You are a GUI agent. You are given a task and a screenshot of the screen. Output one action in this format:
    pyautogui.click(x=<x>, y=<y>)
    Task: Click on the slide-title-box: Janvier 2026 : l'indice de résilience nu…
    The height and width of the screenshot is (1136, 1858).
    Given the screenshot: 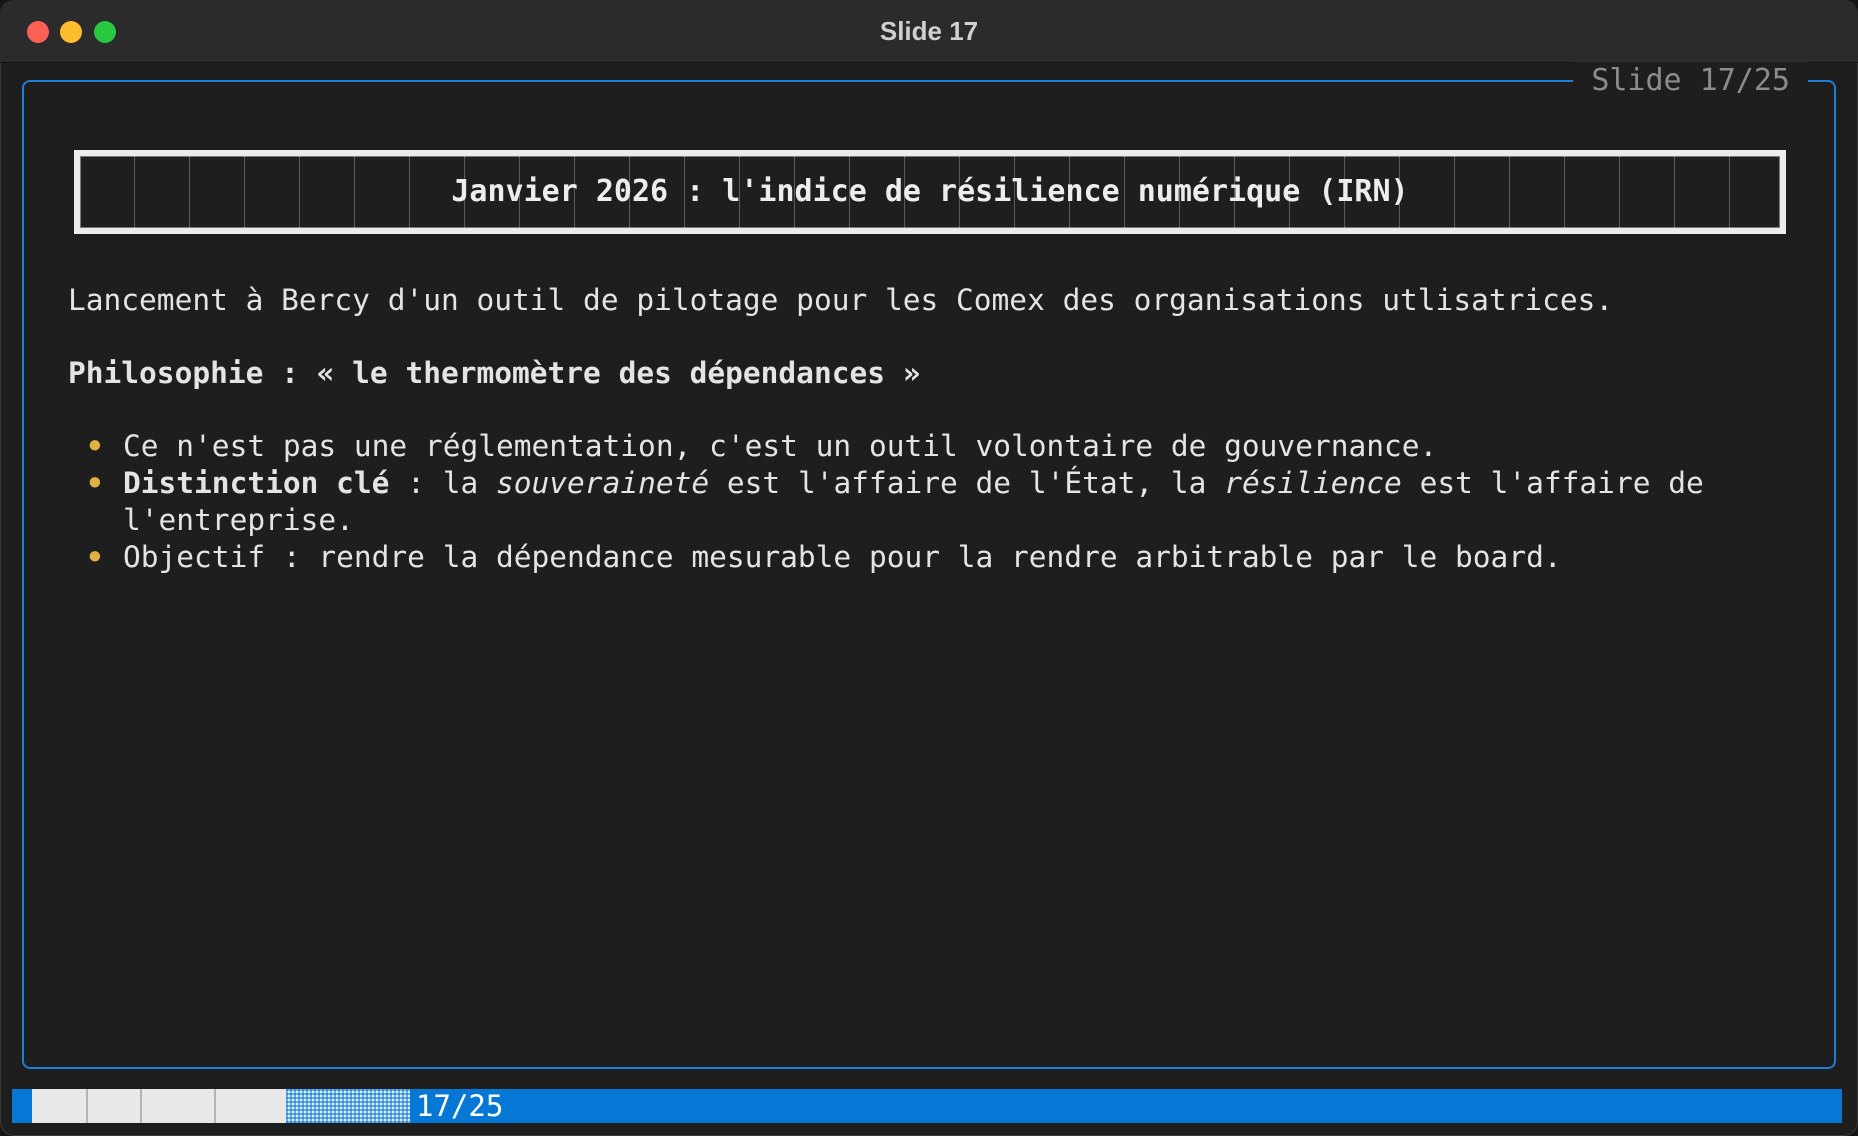 What is the action you would take?
    pyautogui.click(x=930, y=192)
    